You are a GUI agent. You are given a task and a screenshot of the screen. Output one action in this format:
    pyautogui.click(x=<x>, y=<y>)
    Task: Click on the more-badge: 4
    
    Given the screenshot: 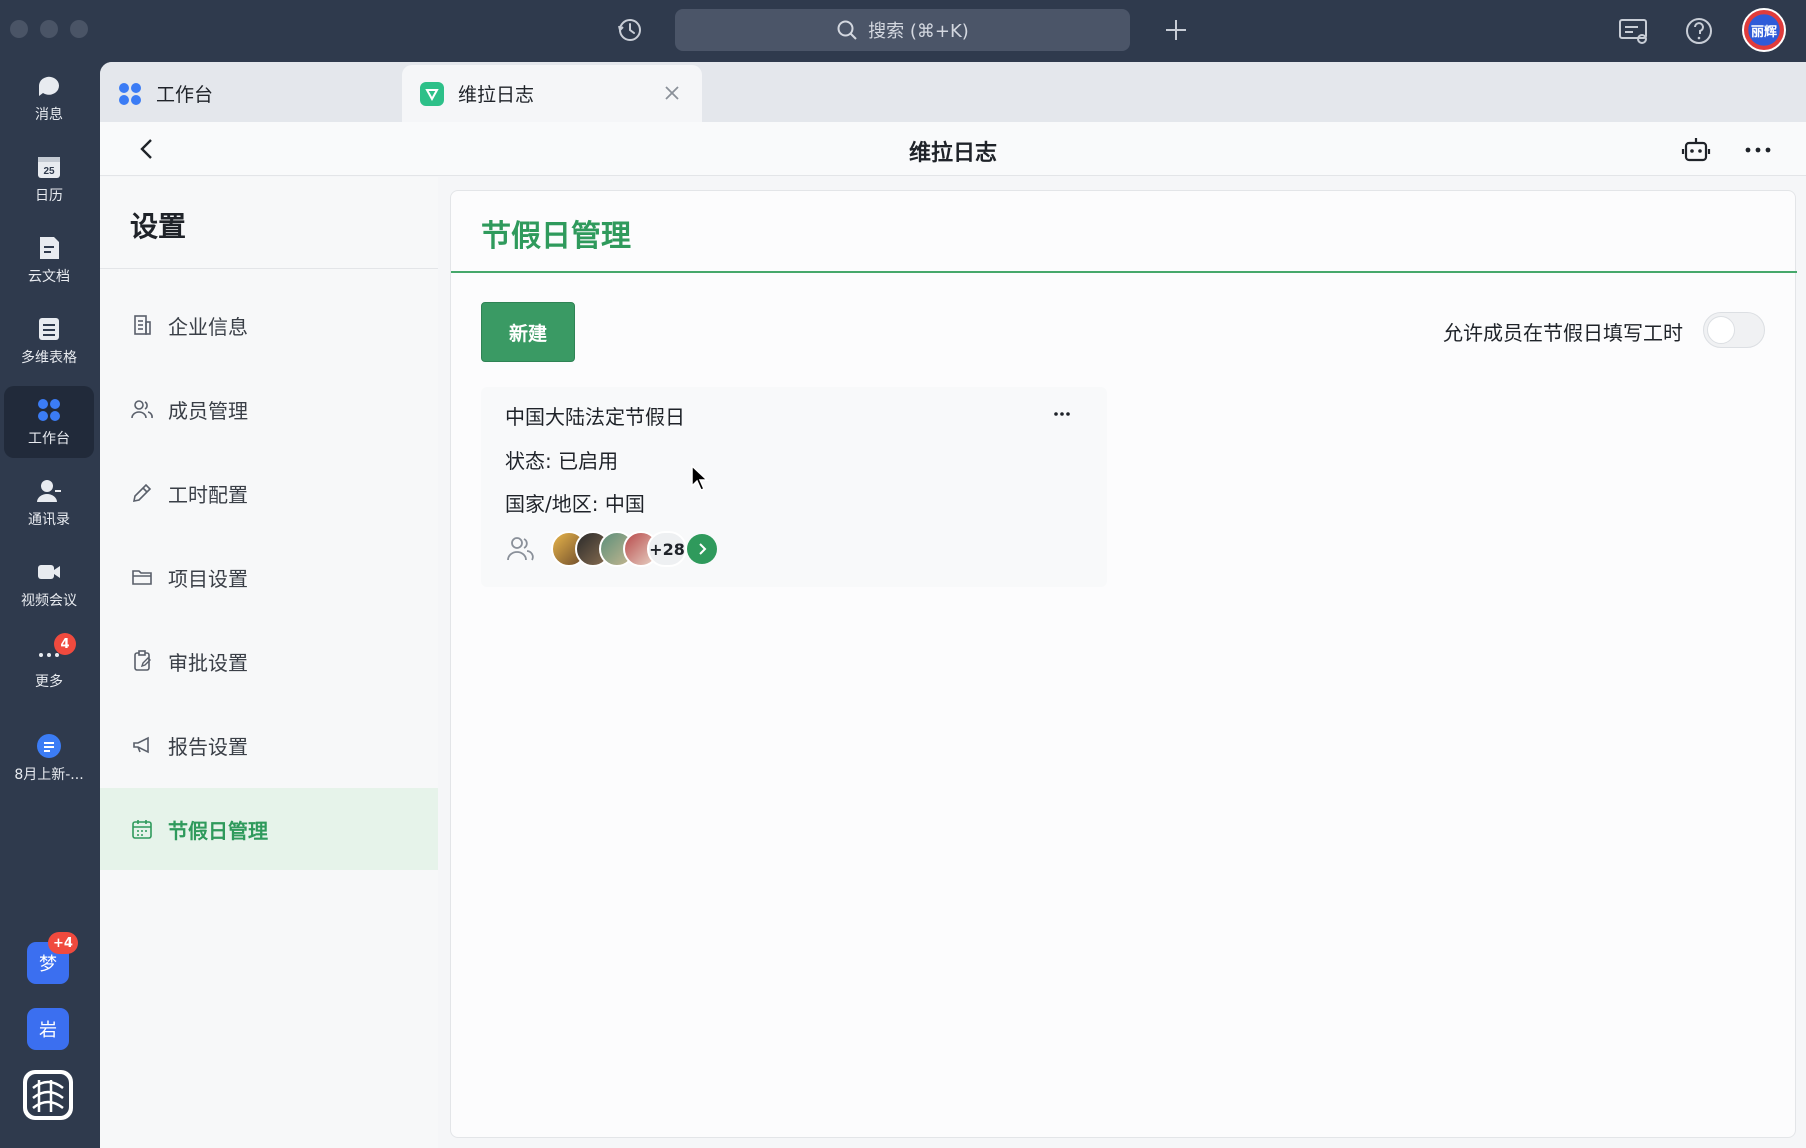 What is the action you would take?
    pyautogui.click(x=65, y=644)
    